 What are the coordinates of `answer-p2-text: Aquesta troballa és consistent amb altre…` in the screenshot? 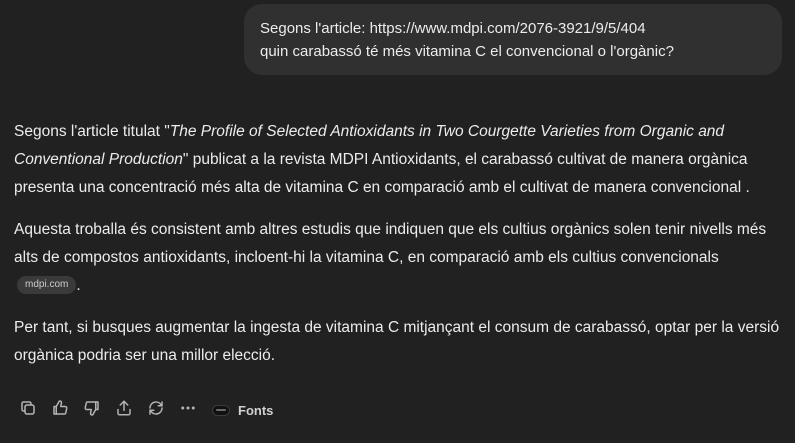 It's located at (390, 243).